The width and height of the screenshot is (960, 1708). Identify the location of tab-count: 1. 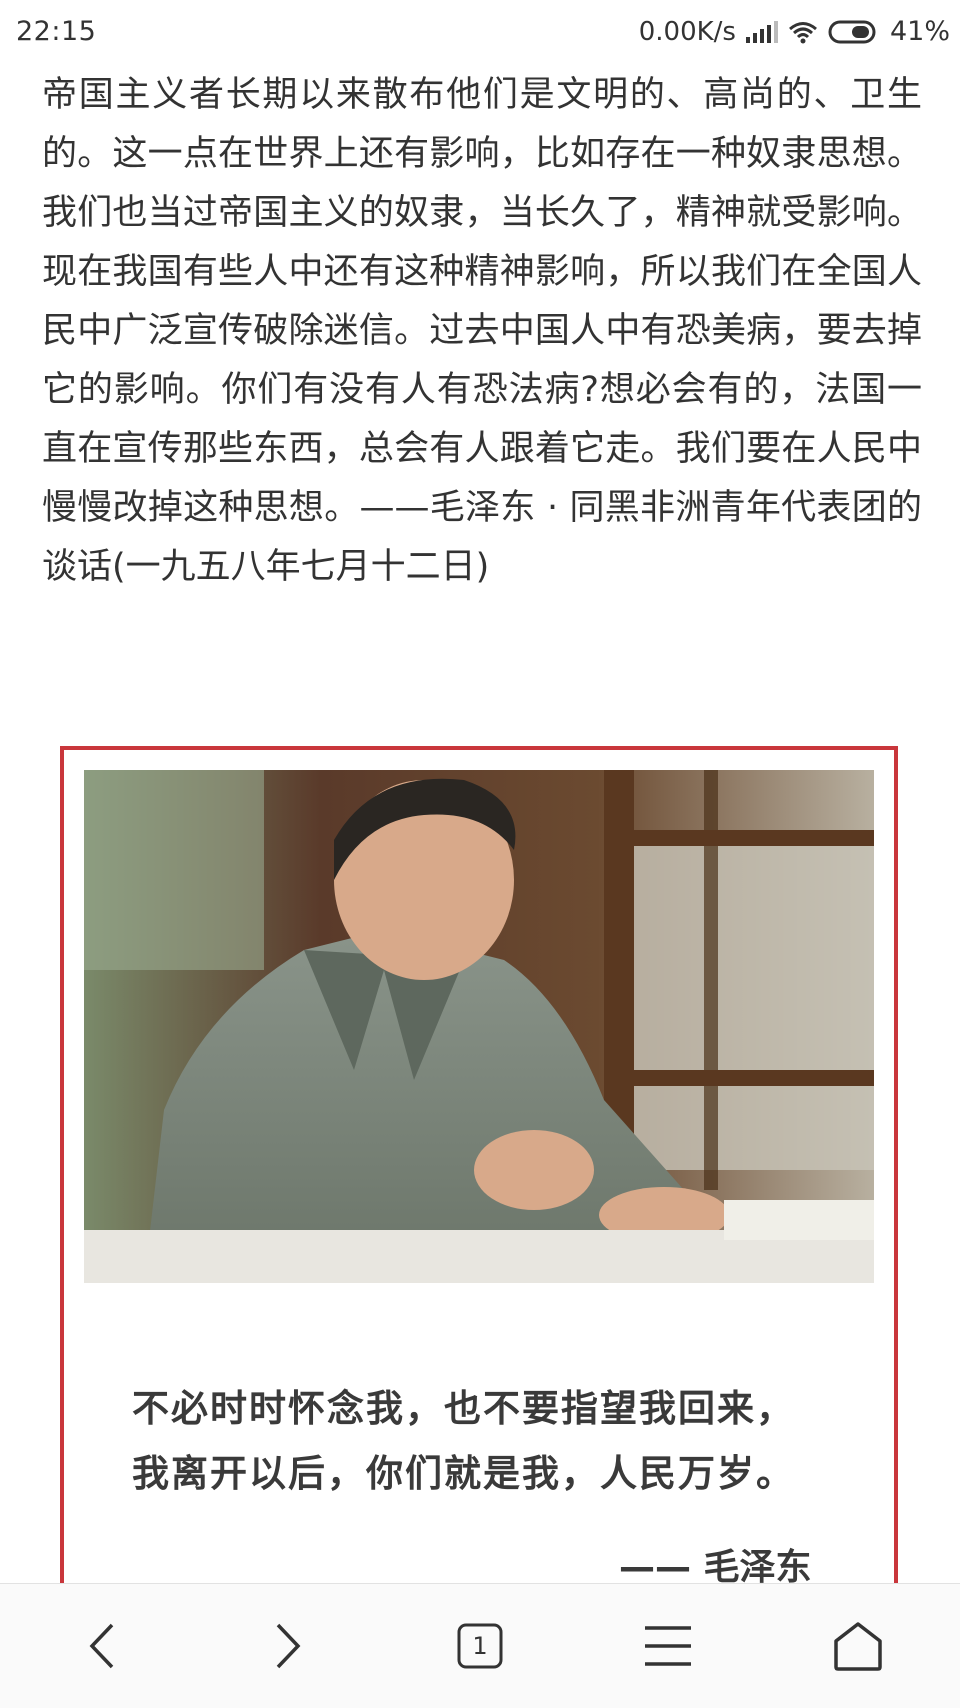
(480, 1646).